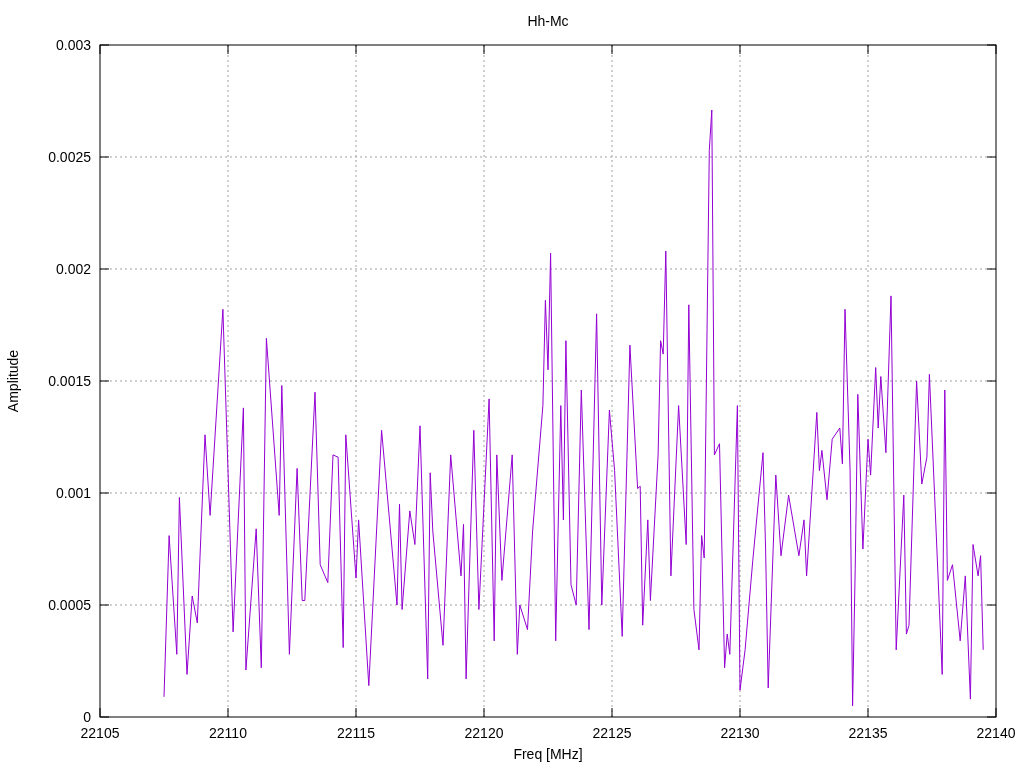  Describe the element at coordinates (69, 605) in the screenshot. I see `y-tick-label: 0.0005` at that location.